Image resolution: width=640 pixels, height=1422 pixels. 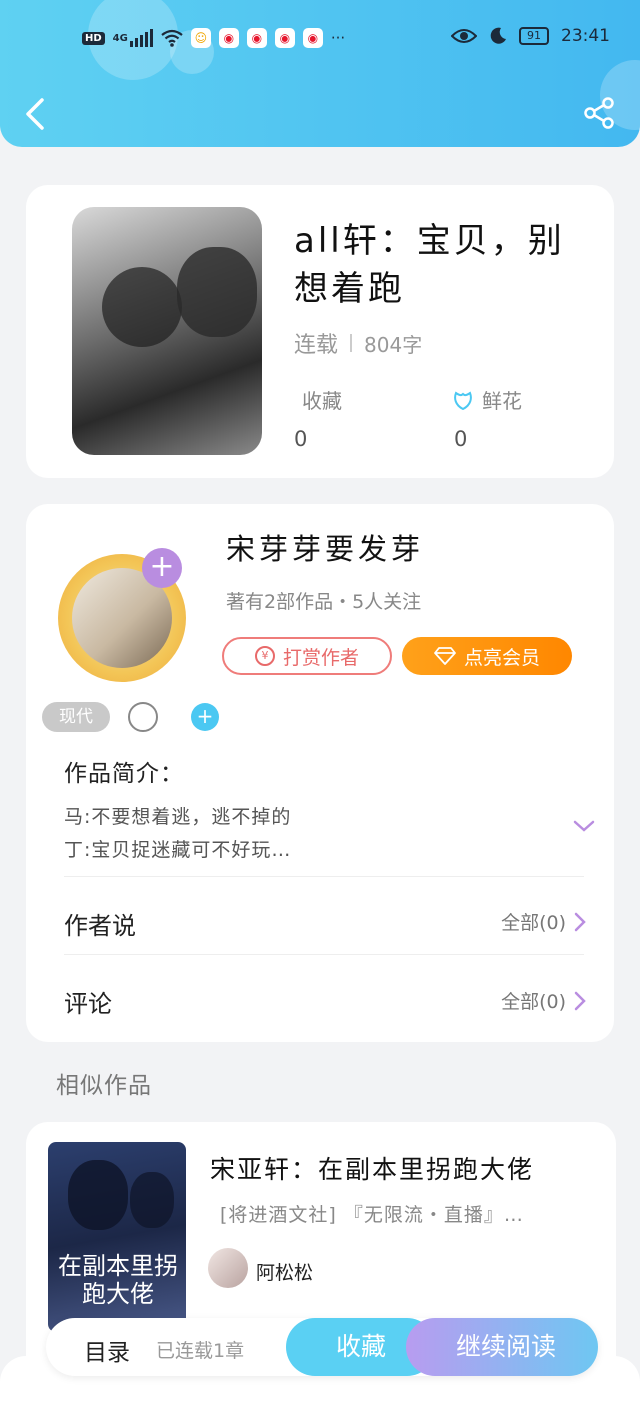 I want to click on tag-placeholder, so click(x=143, y=717).